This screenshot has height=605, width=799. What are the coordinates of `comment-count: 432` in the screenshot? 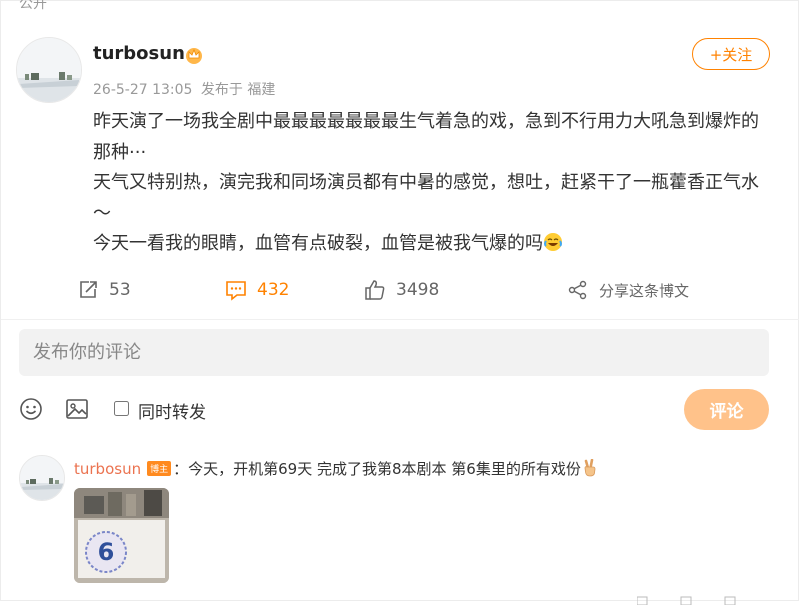 It's located at (273, 290).